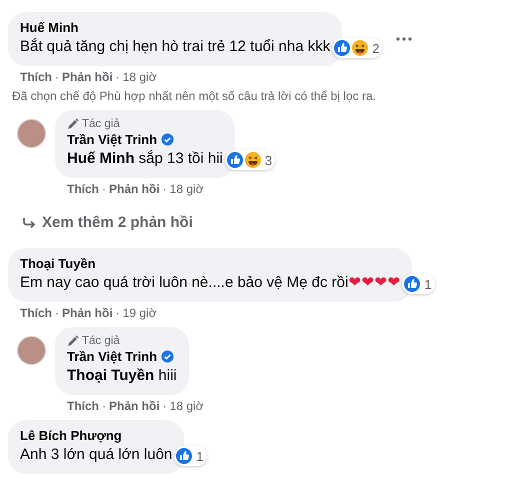 The width and height of the screenshot is (516, 495). I want to click on filter-notice: Đã chọn chế độ Phù hợp nhất nên một số câu trả lời có thể bị lọc ra., so click(194, 95).